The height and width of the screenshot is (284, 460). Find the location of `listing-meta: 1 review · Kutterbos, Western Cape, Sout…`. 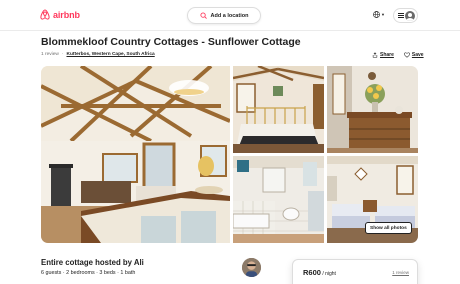

listing-meta: 1 review · Kutterbos, Western Cape, Sout… is located at coordinates (98, 54).